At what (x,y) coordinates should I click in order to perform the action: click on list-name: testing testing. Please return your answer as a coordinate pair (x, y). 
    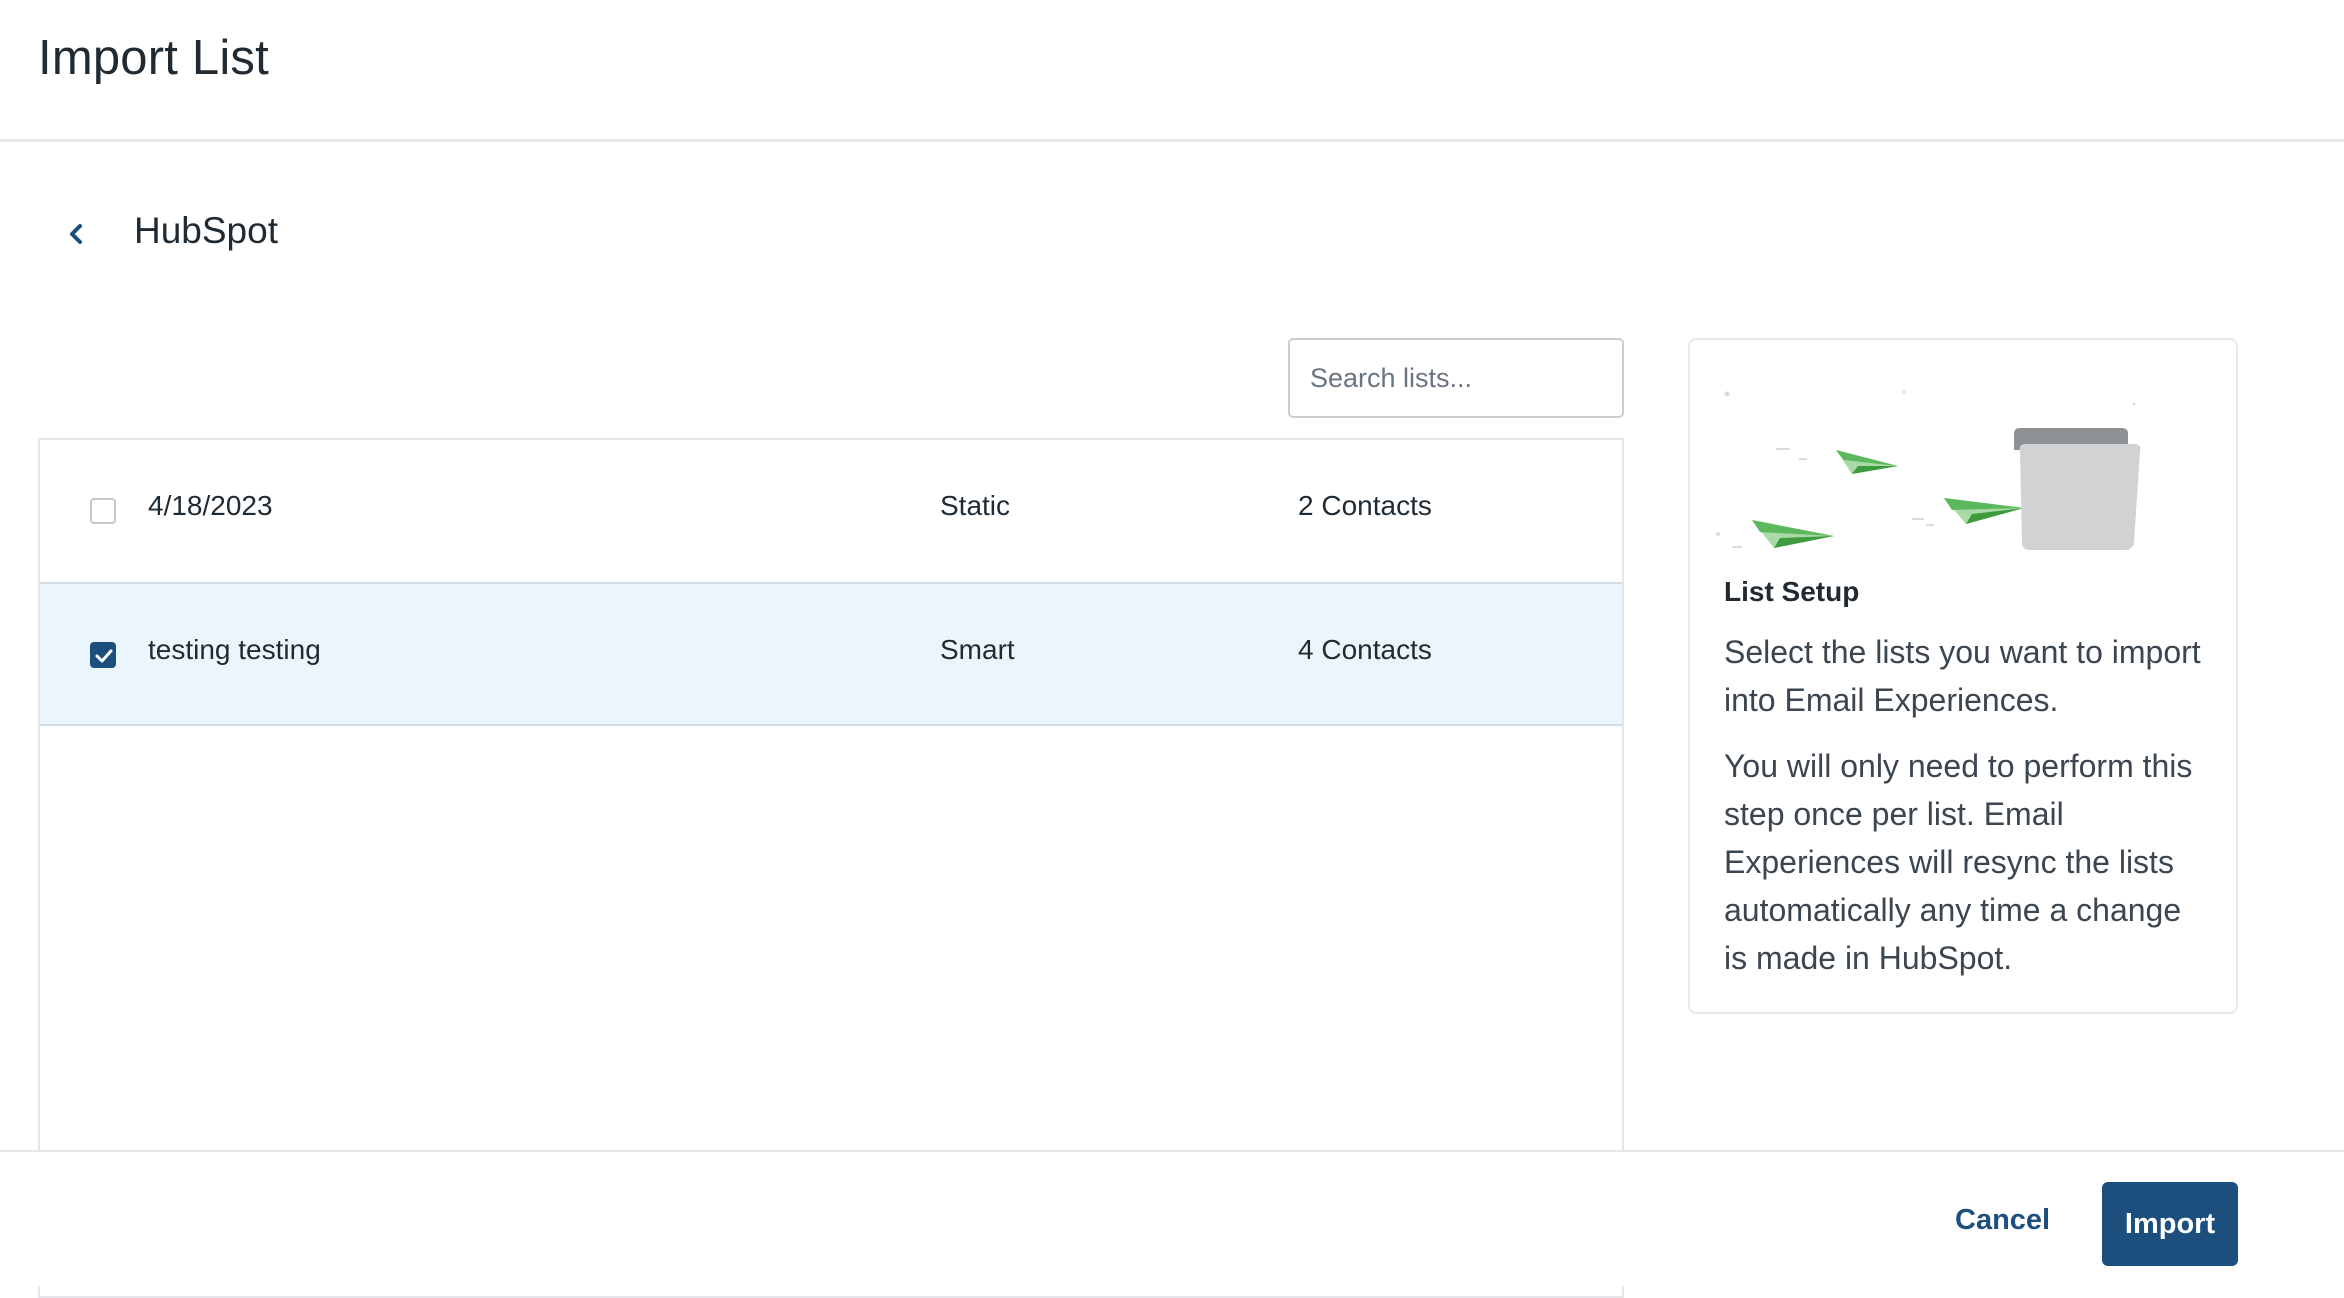
    Looking at the image, I should click on (234, 649).